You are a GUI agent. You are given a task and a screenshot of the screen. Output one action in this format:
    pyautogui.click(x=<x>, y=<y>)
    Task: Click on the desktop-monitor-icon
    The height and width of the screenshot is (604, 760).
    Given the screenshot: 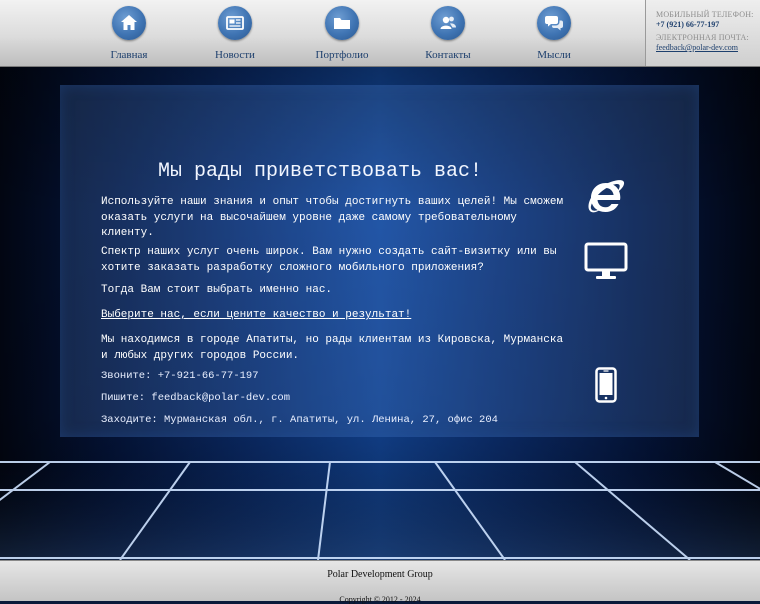 What is the action you would take?
    pyautogui.click(x=606, y=260)
    